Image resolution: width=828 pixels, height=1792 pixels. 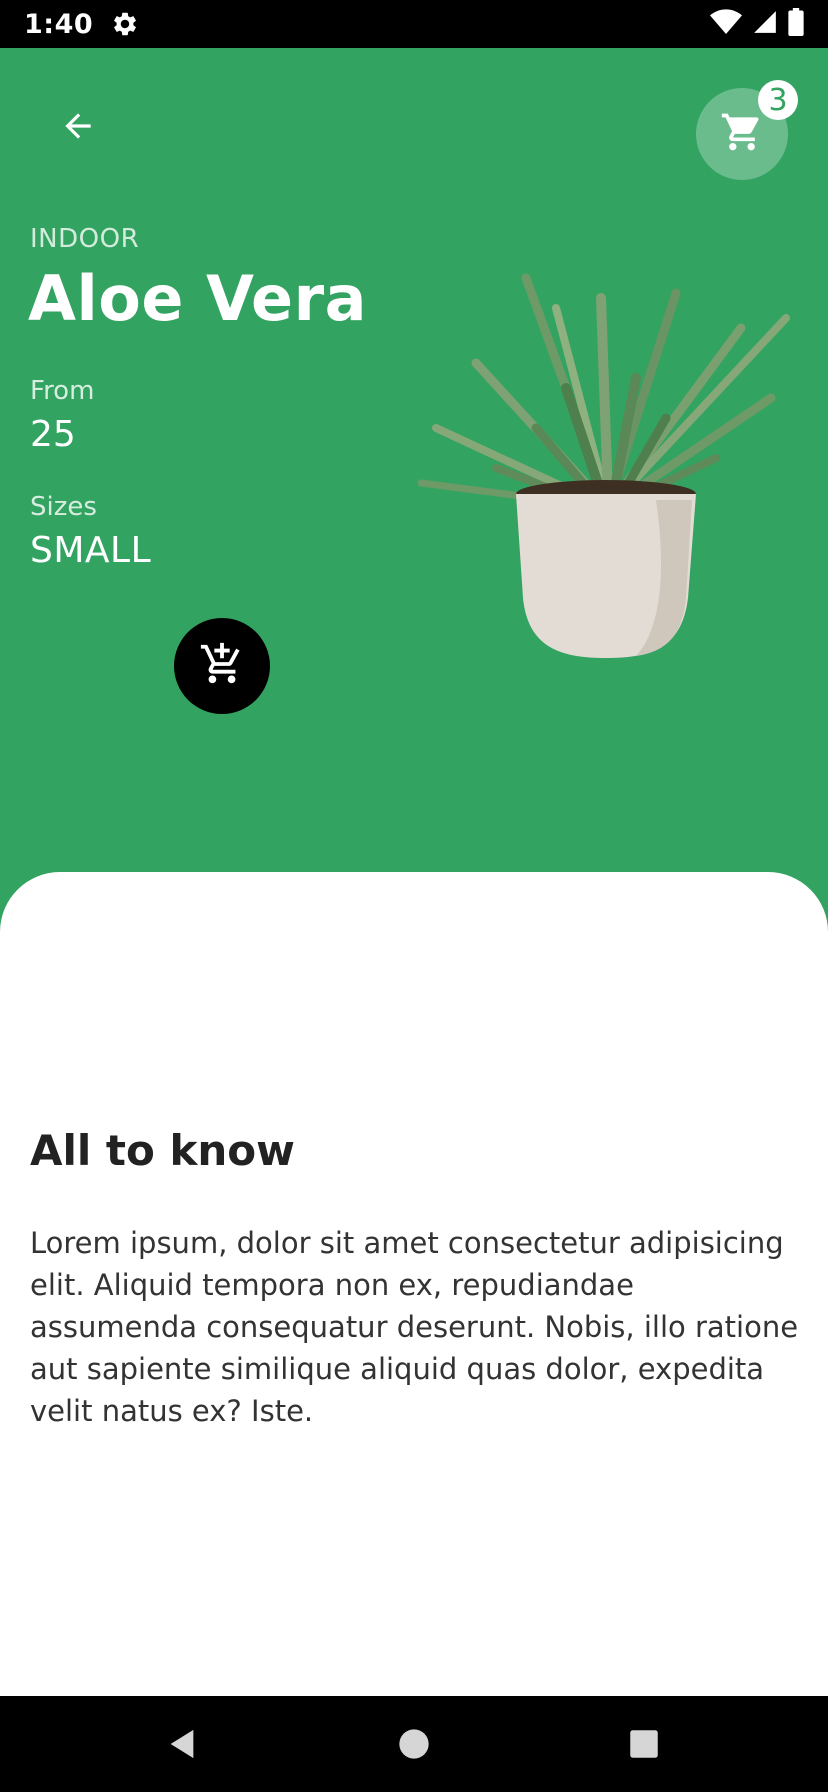 What do you see at coordinates (796, 24) in the screenshot?
I see `battery-icon` at bounding box center [796, 24].